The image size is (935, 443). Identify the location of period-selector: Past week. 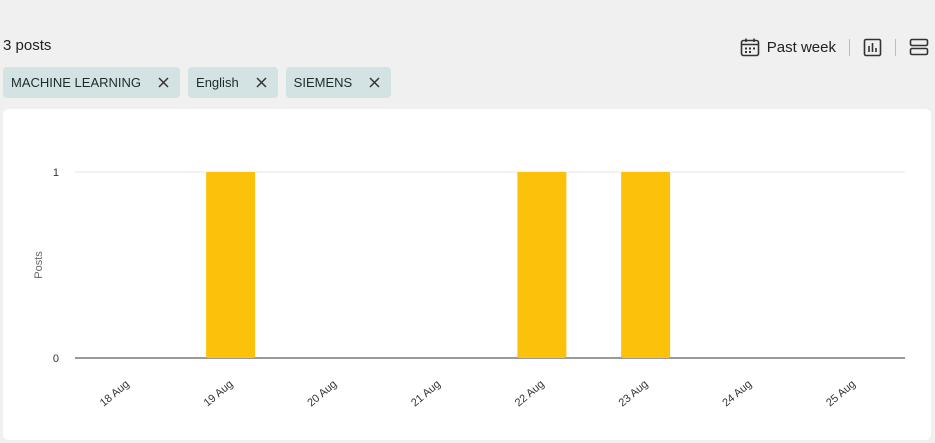
(788, 47).